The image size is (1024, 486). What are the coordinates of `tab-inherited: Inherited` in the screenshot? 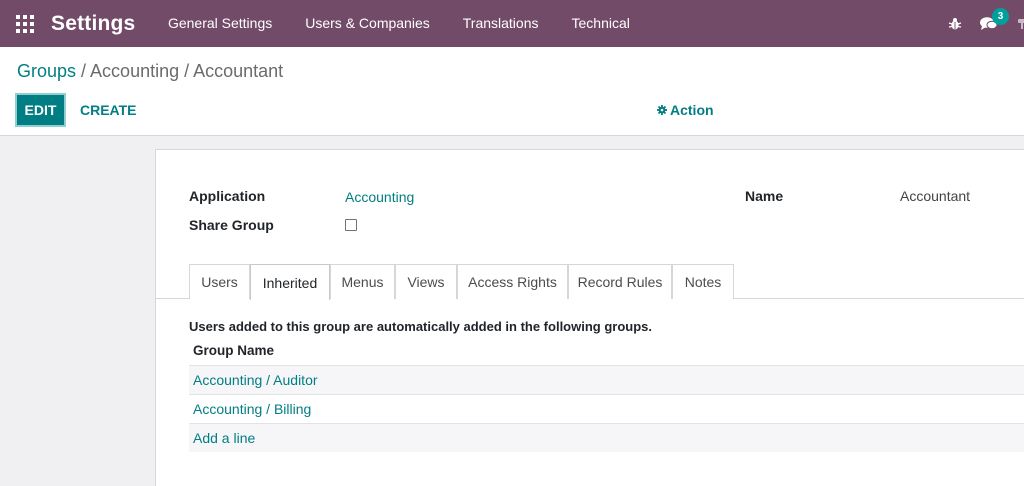 It's located at (290, 282).